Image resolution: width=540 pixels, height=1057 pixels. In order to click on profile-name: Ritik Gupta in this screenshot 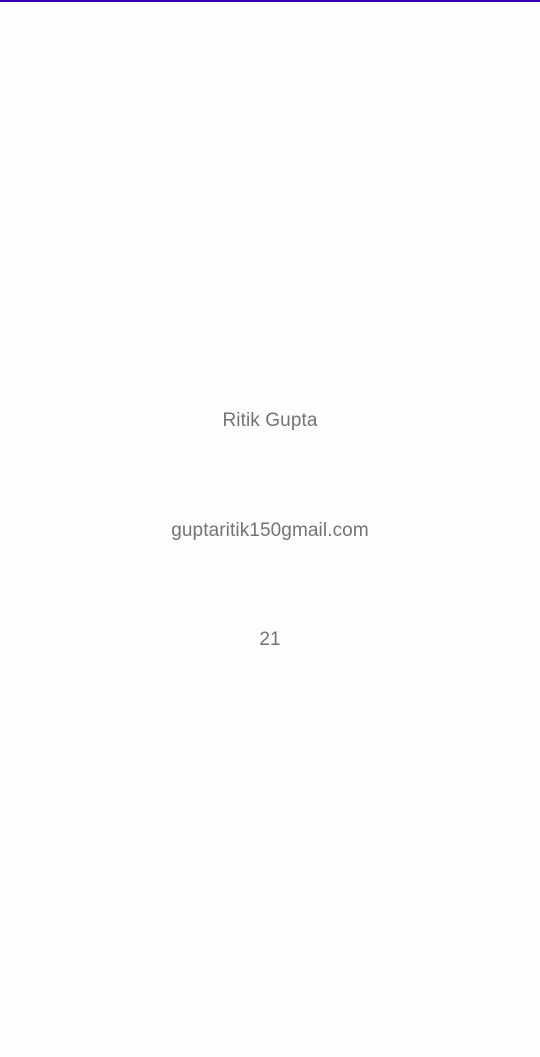, I will do `click(270, 420)`.